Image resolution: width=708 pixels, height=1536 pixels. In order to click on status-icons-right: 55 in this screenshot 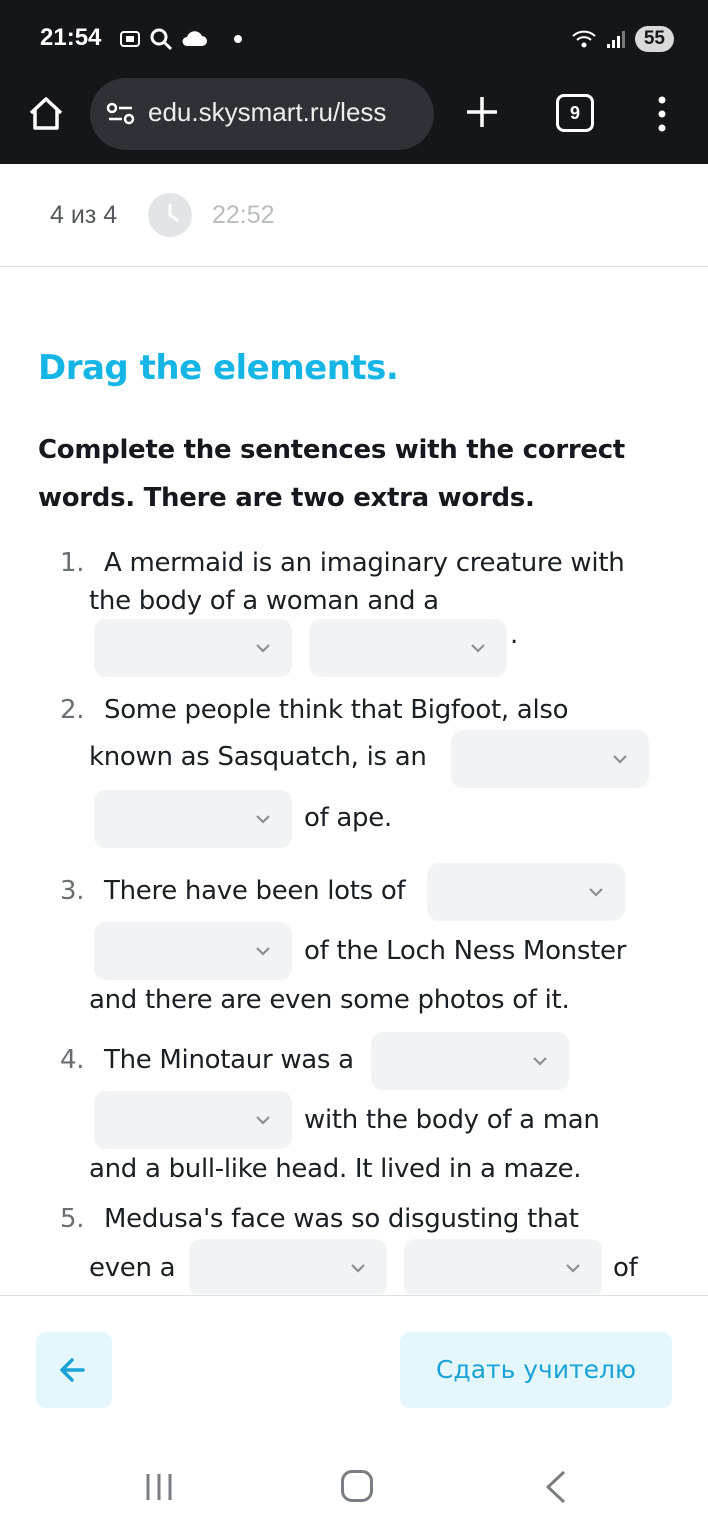, I will do `click(622, 39)`.